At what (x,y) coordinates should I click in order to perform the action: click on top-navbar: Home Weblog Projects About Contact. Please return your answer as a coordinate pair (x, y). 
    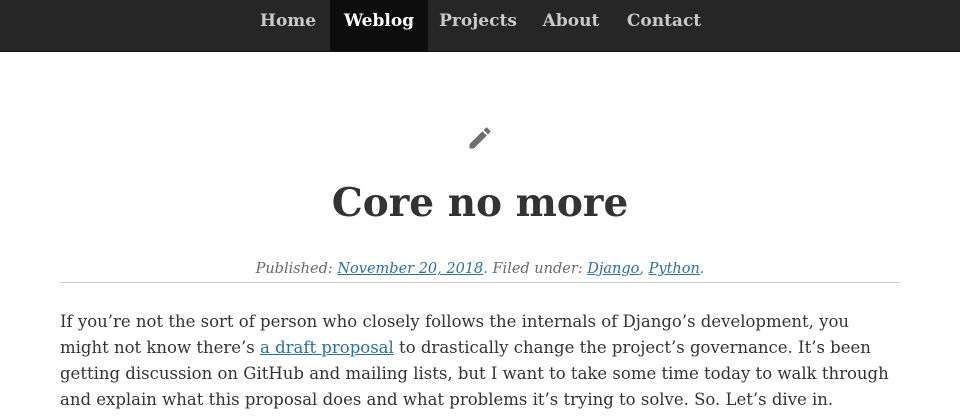
    Looking at the image, I should click on (480, 26).